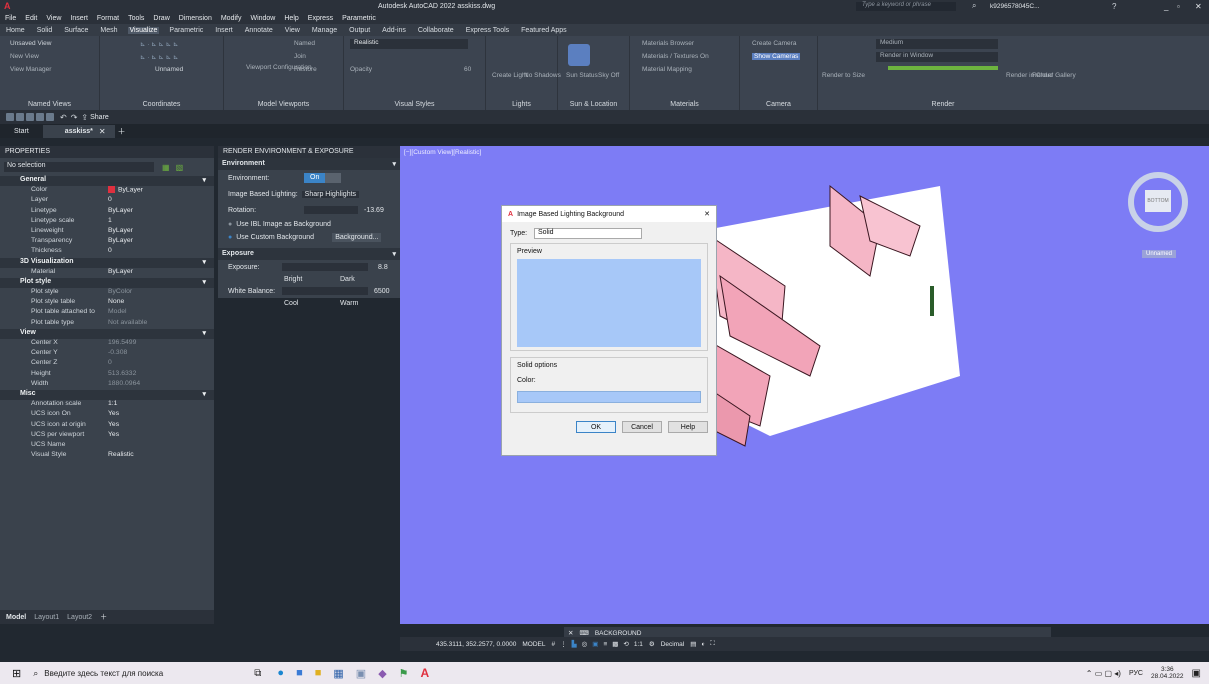 The height and width of the screenshot is (684, 1209). I want to click on tab-view: View, so click(292, 30).